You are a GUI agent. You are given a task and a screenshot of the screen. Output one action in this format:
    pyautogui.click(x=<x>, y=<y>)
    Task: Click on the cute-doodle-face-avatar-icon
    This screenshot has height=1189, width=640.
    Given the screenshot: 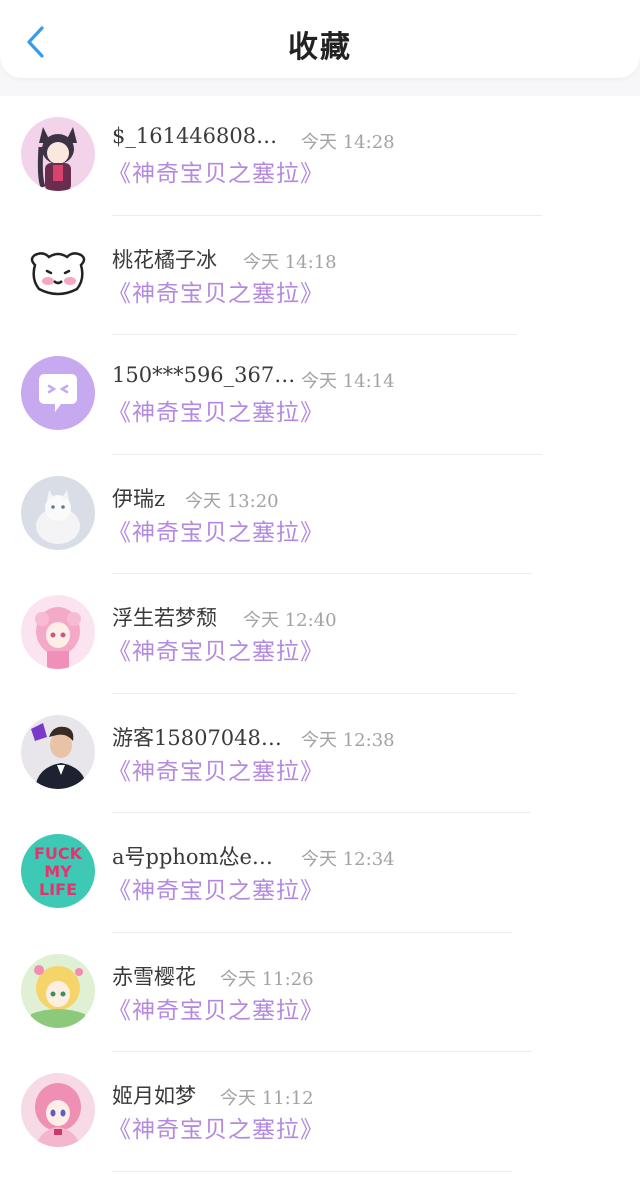 What is the action you would take?
    pyautogui.click(x=58, y=273)
    